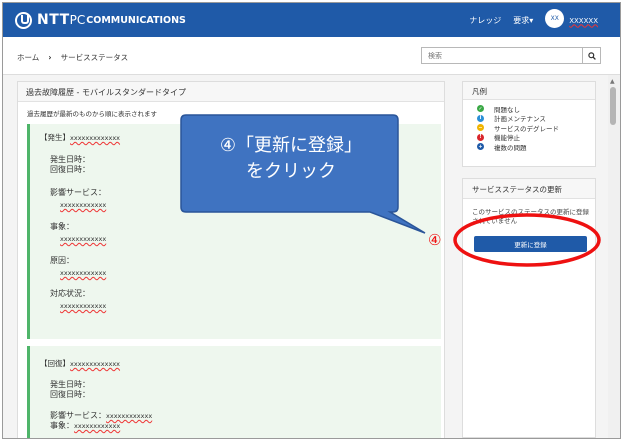 This screenshot has height=448, width=624. I want to click on legend-item-label: サービスのデグレード, so click(526, 128).